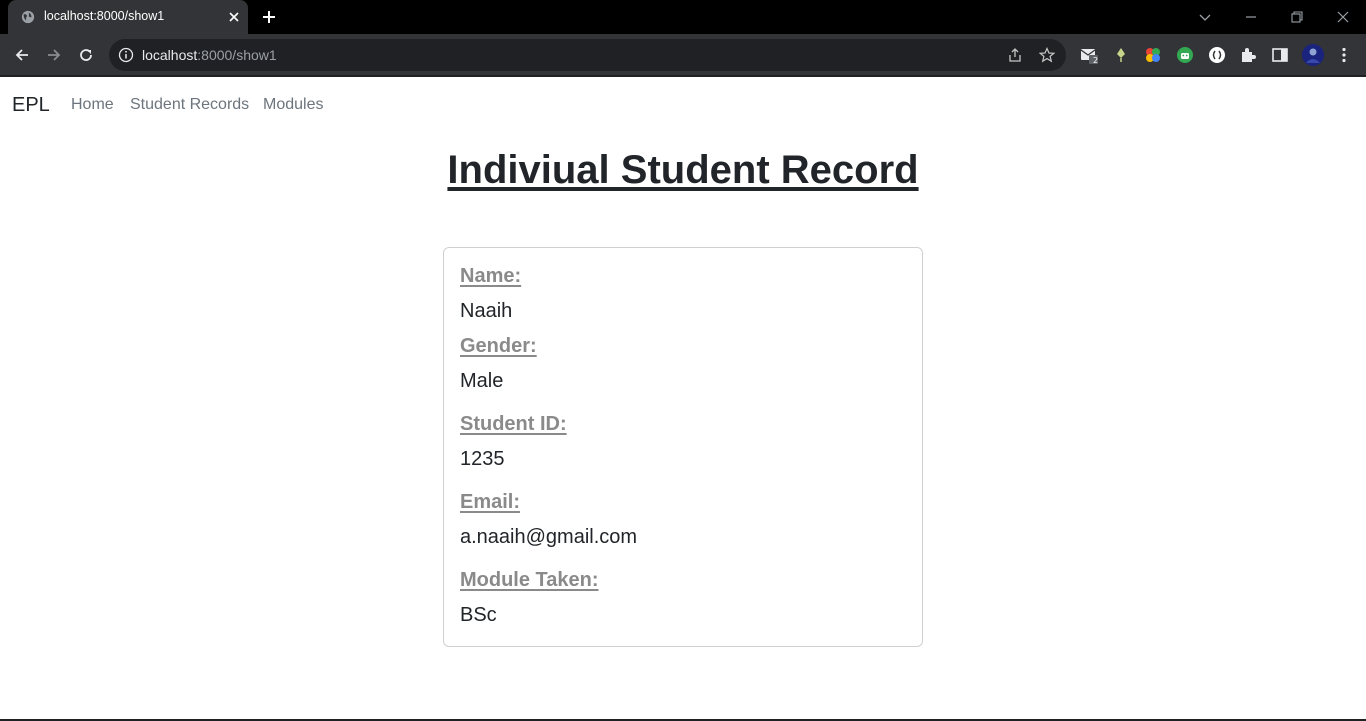 This screenshot has width=1366, height=721. What do you see at coordinates (28, 17) in the screenshot?
I see `globe-icon` at bounding box center [28, 17].